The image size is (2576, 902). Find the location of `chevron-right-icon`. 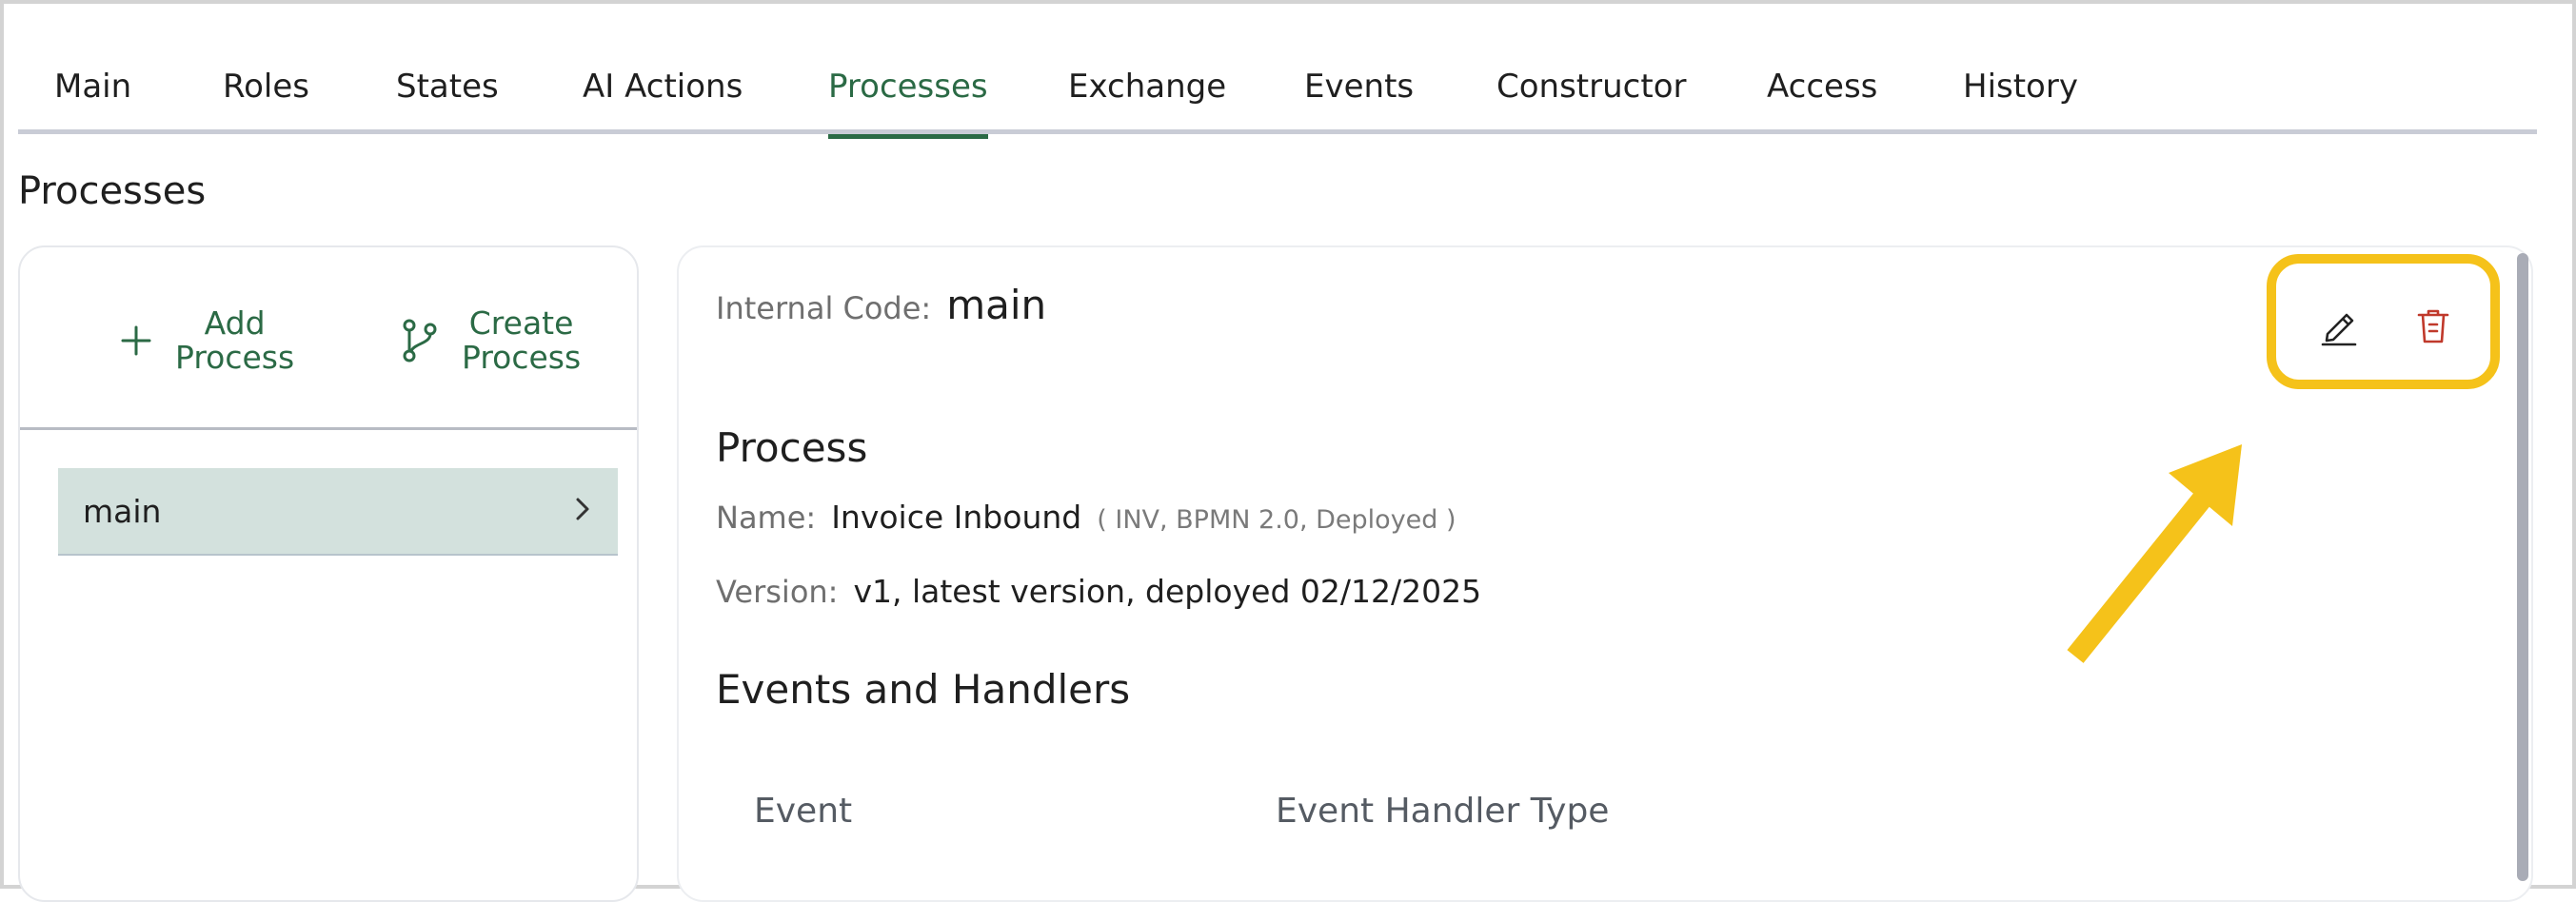

chevron-right-icon is located at coordinates (582, 511).